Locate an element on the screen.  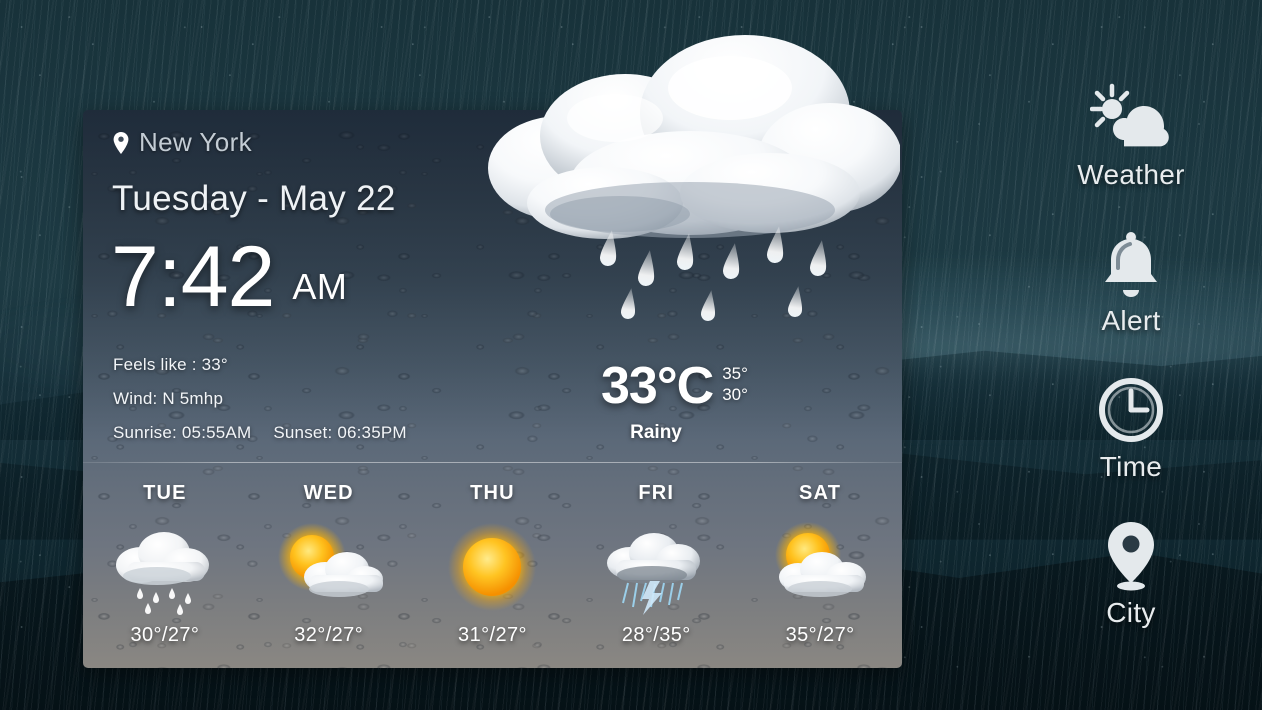
clock-meridiem: AM is located at coordinates (320, 287).